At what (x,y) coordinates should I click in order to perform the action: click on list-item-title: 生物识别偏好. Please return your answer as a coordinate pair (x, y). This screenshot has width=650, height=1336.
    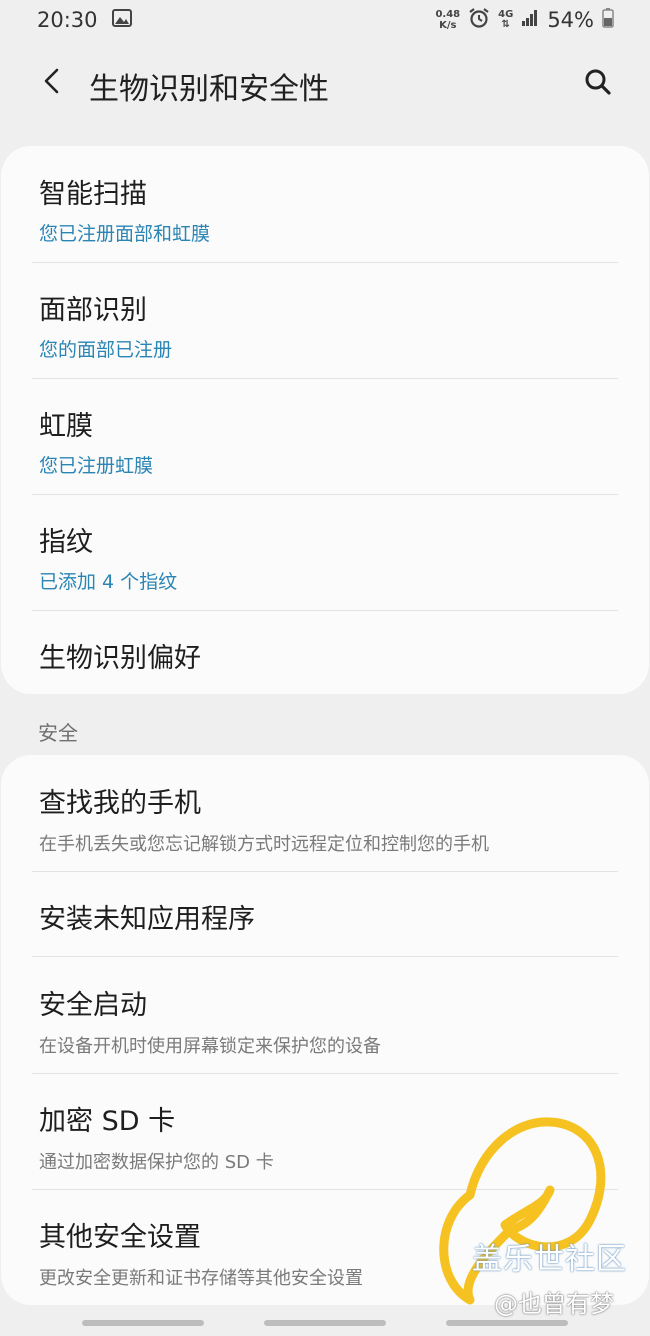
    Looking at the image, I should click on (120, 658).